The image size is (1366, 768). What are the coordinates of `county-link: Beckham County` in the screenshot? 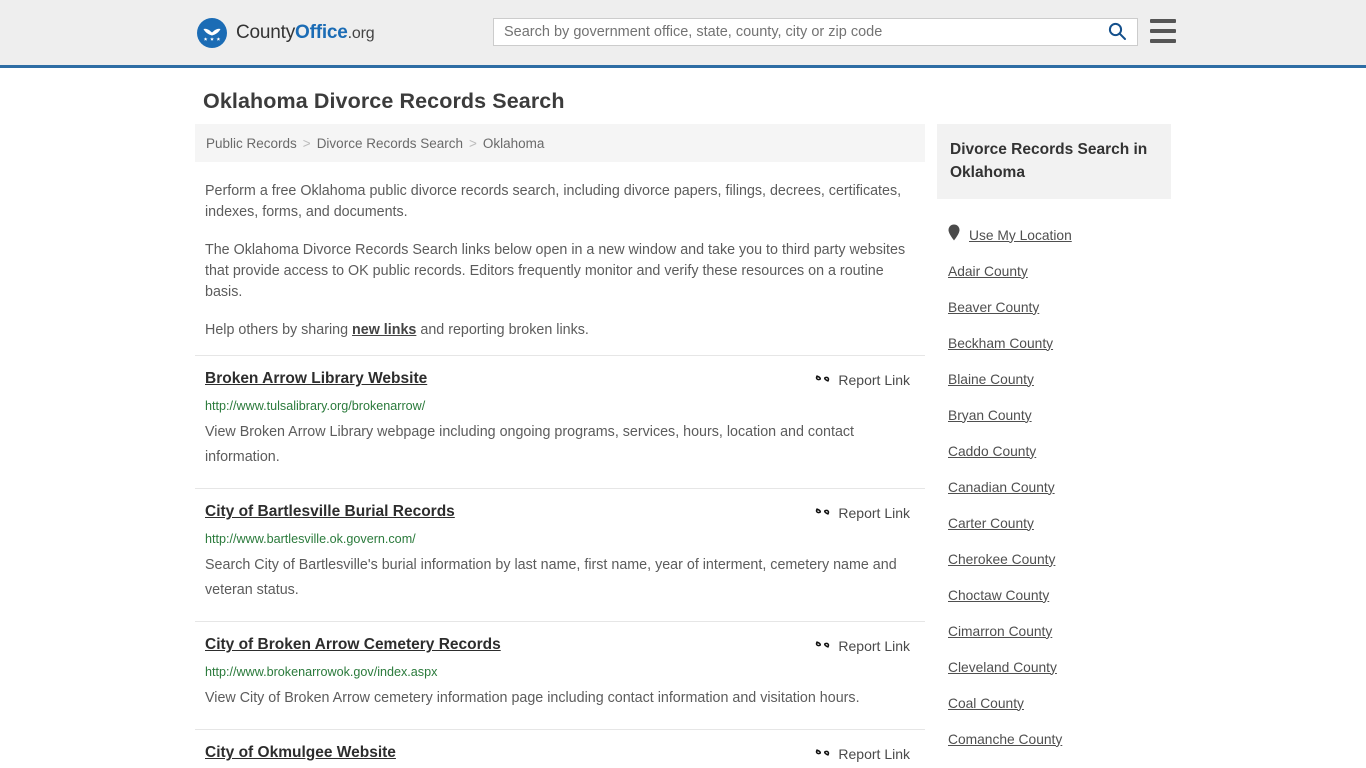 It's located at (1000, 343).